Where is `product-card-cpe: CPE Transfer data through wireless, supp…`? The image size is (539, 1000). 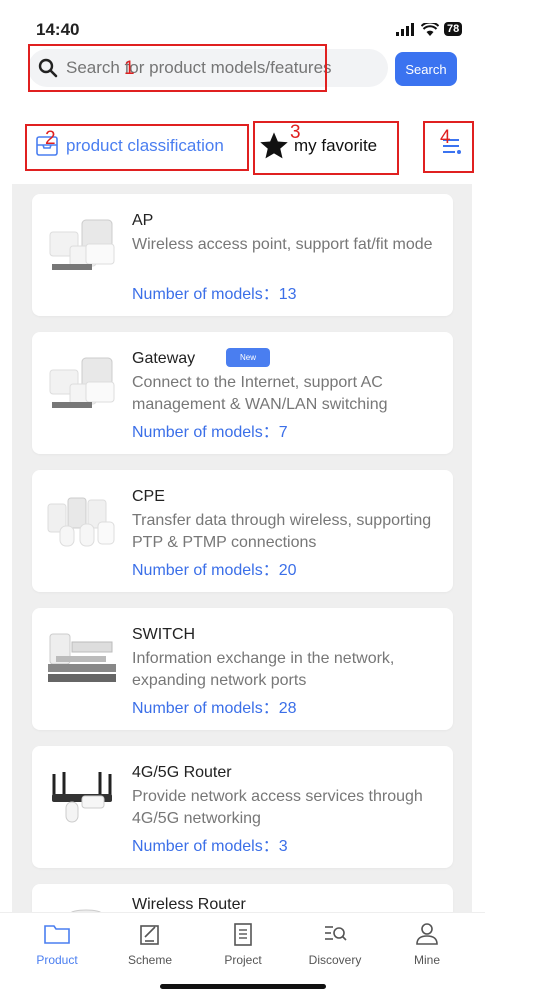
product-card-cpe: CPE Transfer data through wireless, supp… is located at coordinates (242, 531).